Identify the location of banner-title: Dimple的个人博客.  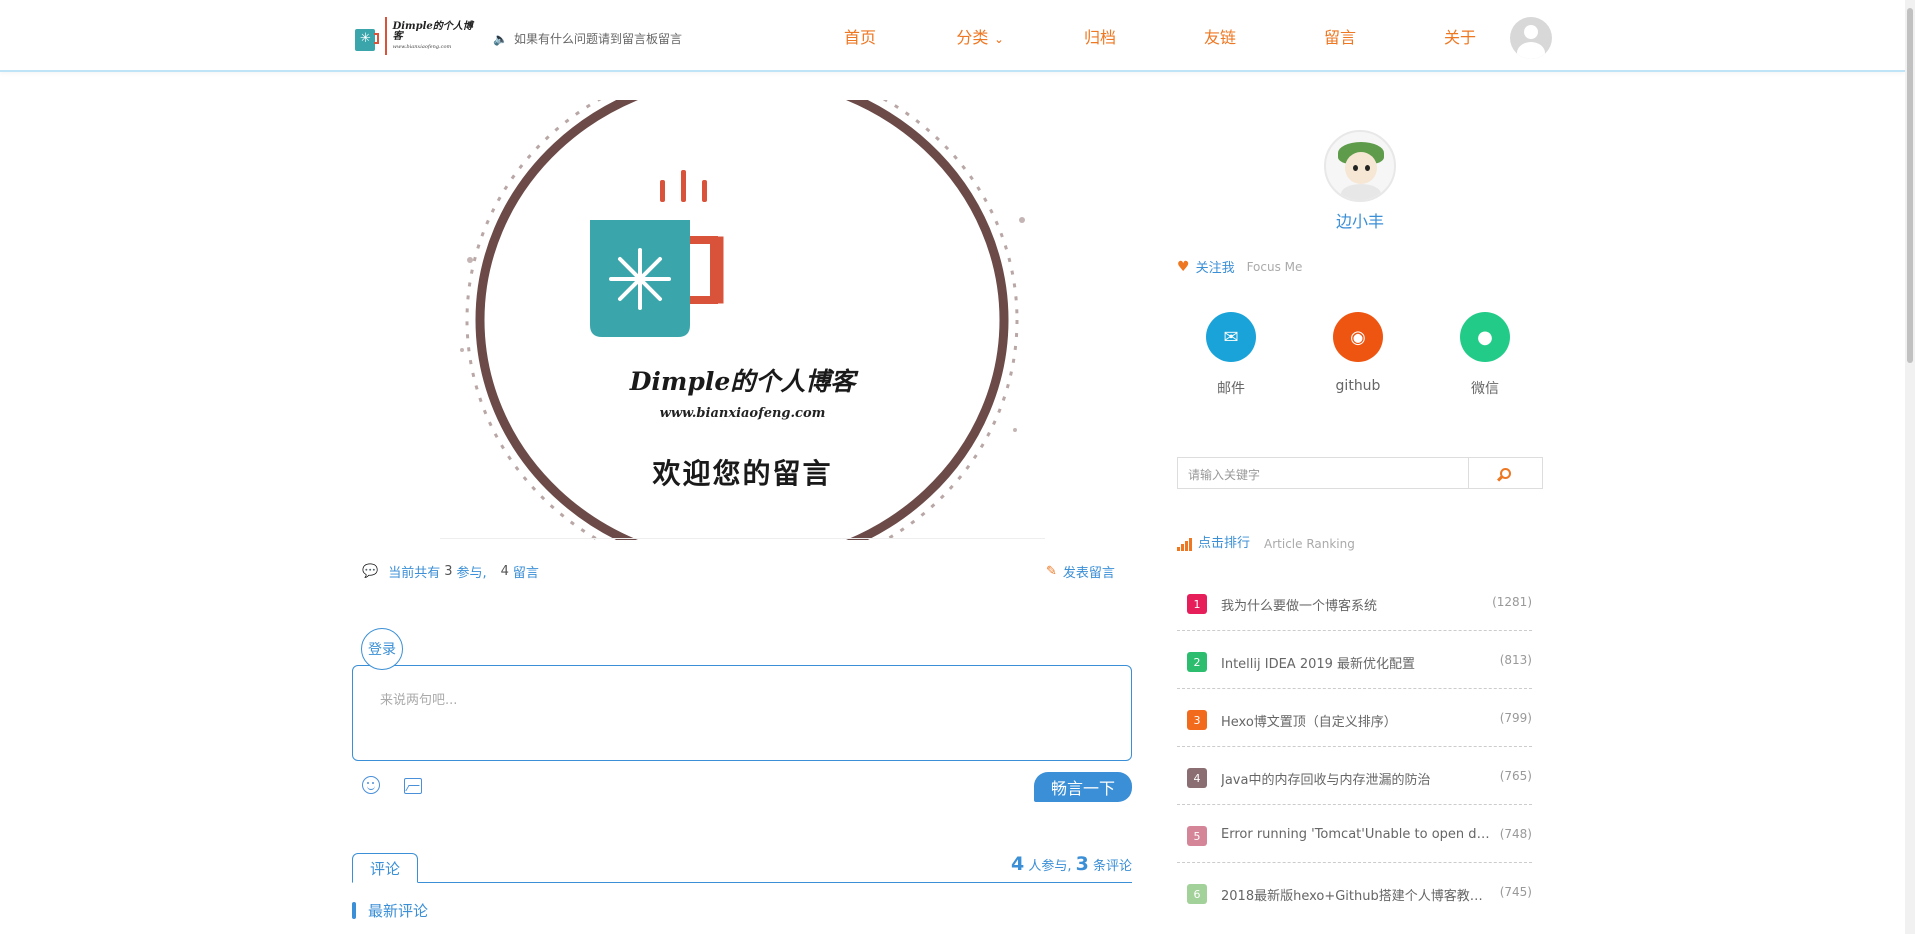
(742, 381).